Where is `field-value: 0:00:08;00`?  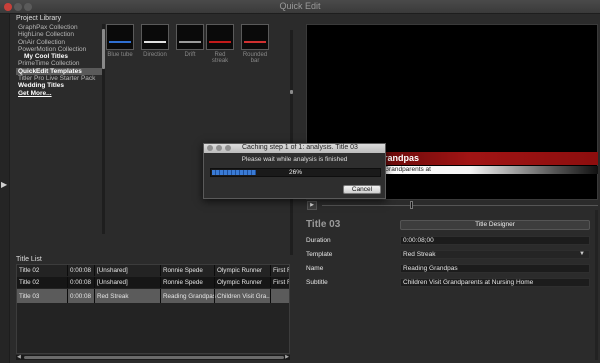
field-value: 0:00:08;00 is located at coordinates (418, 240).